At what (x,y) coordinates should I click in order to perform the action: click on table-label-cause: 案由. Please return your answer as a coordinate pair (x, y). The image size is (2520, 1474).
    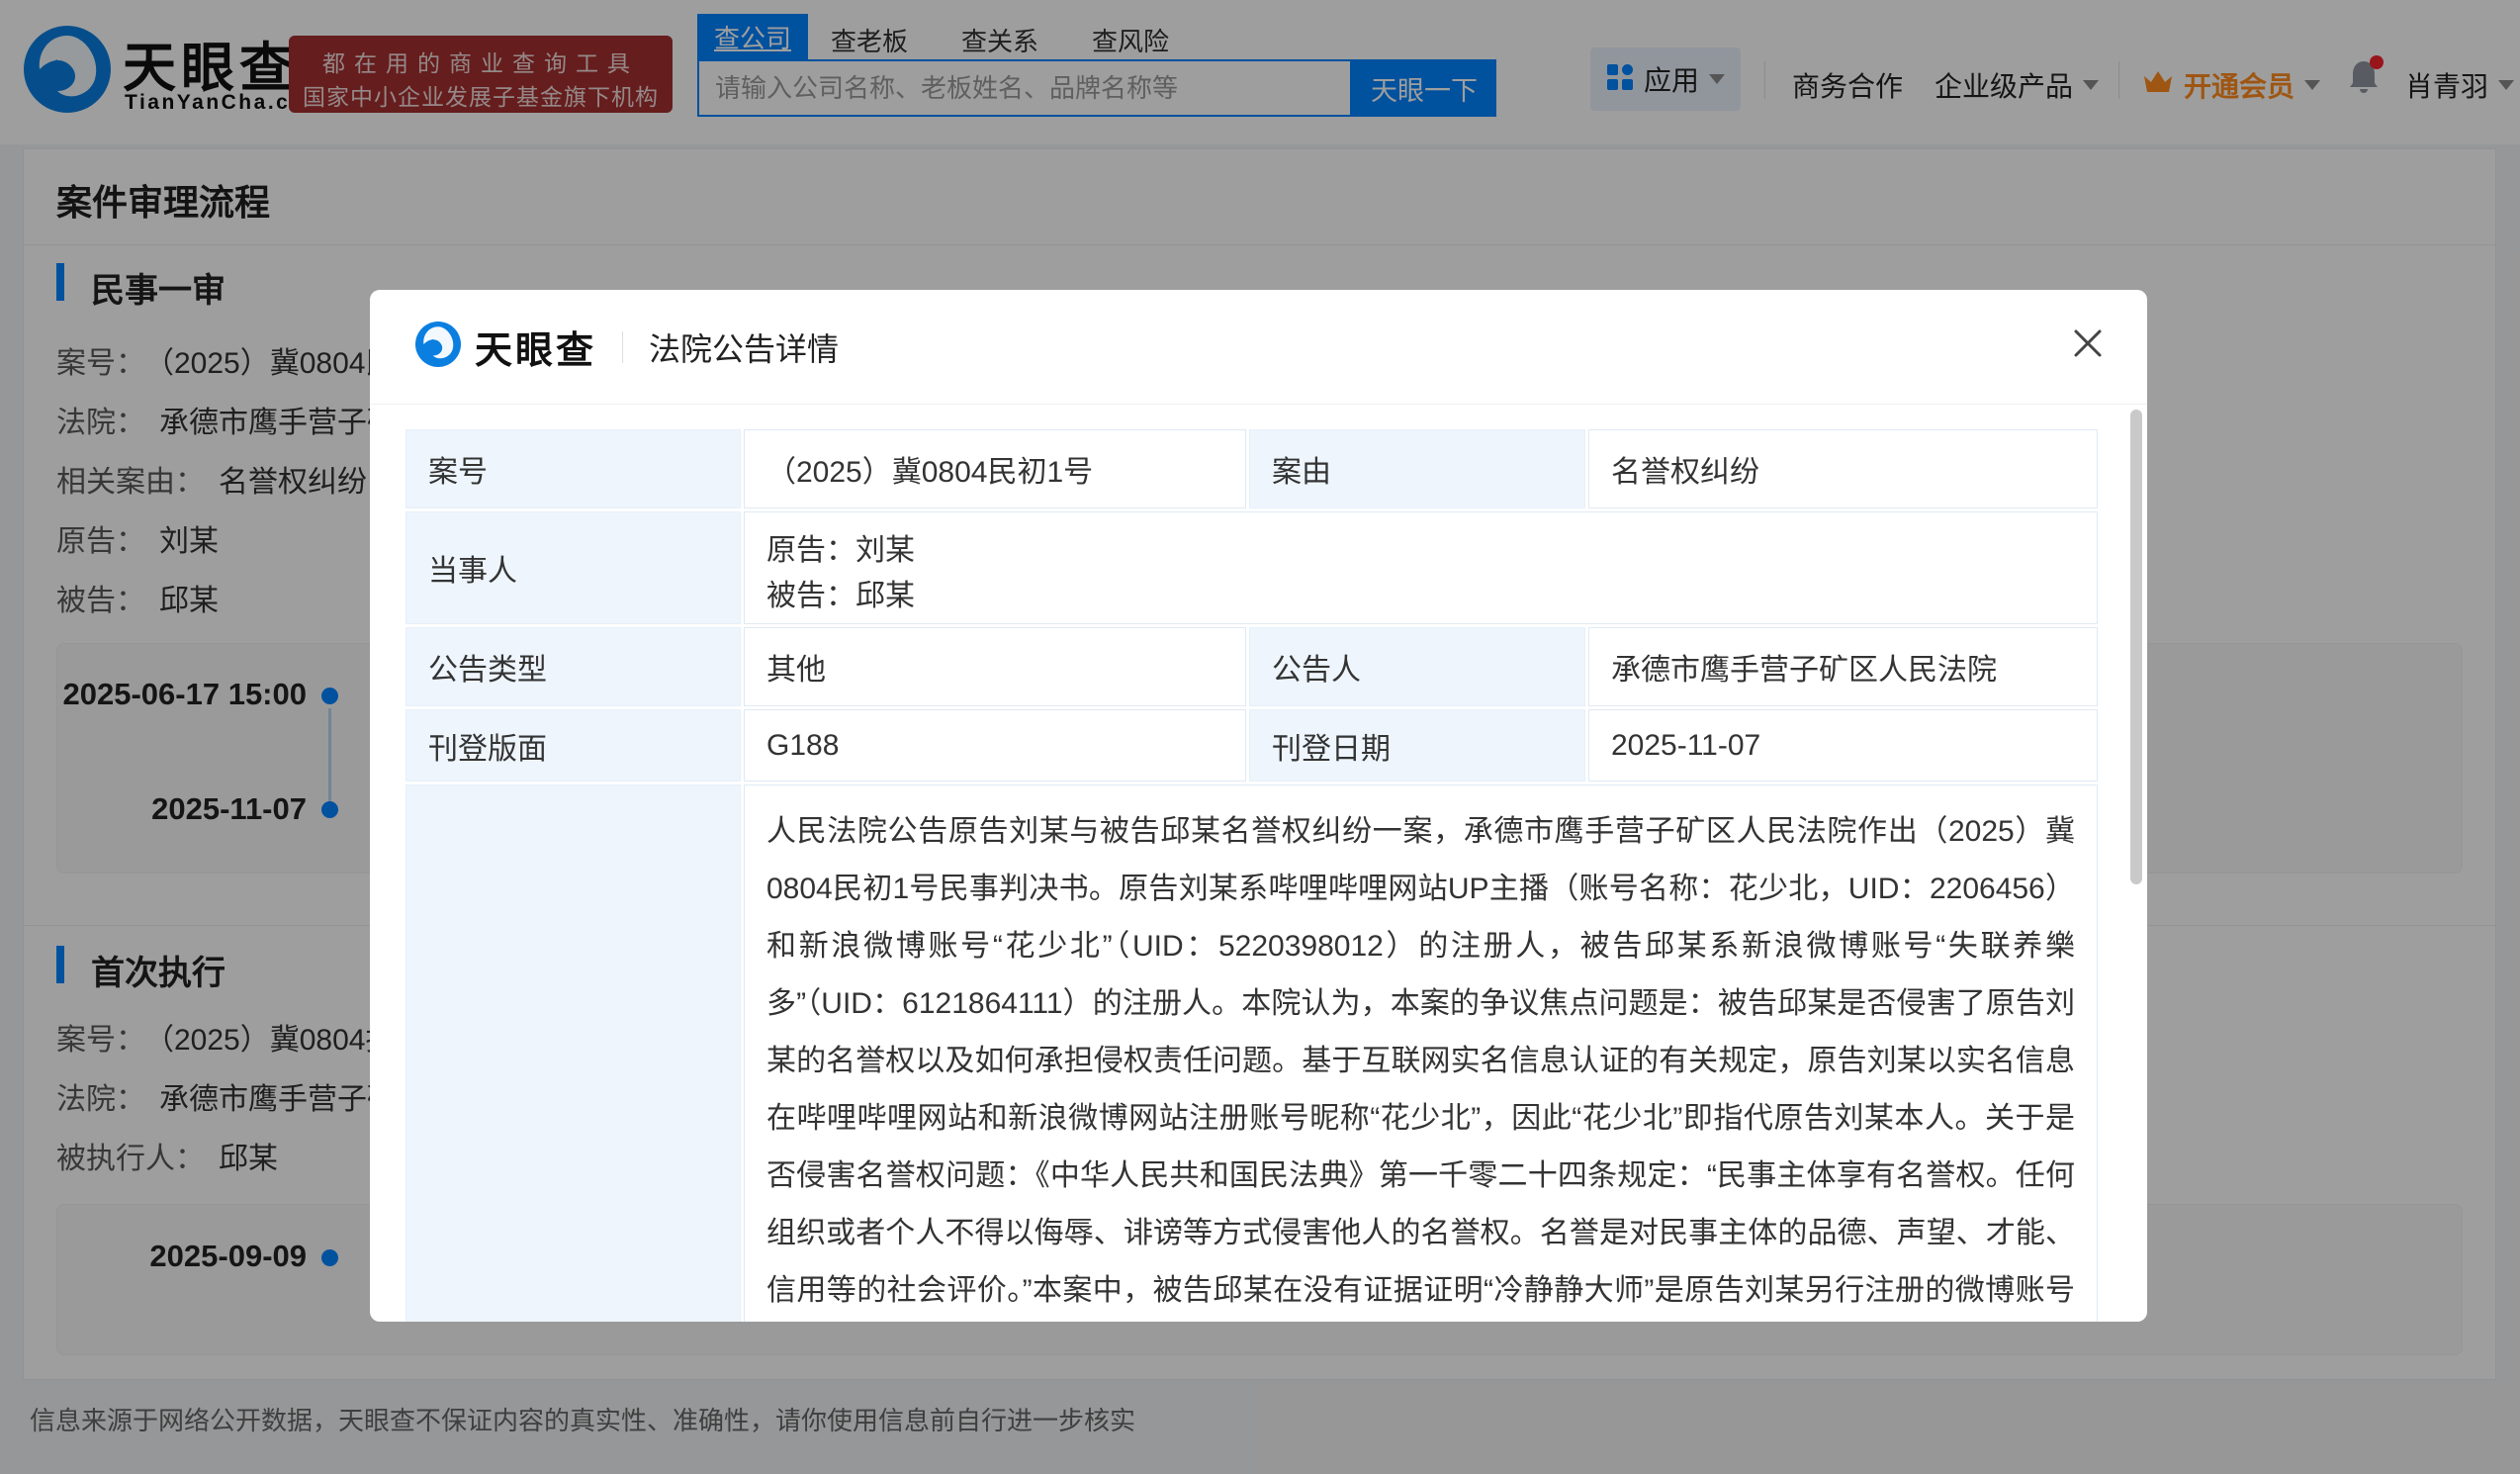
    Looking at the image, I should click on (1417, 468).